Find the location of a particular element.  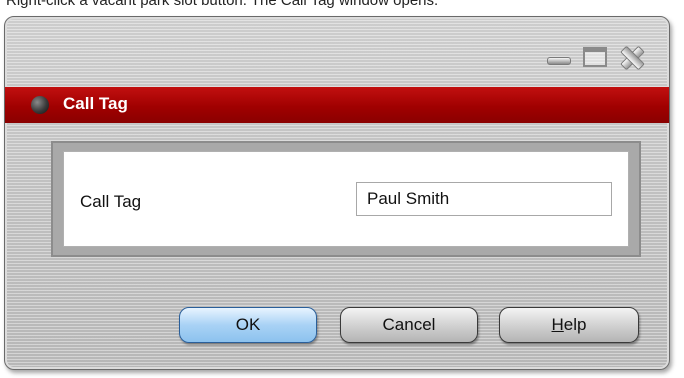

cancel-button-label: Cancel is located at coordinates (409, 324).